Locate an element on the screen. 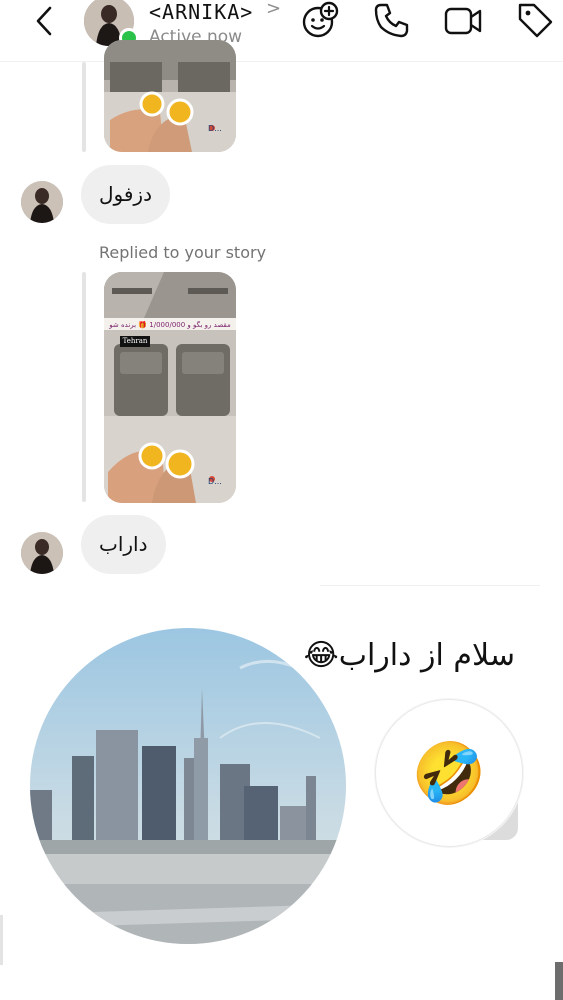  back-chevron-icon is located at coordinates (45, 21).